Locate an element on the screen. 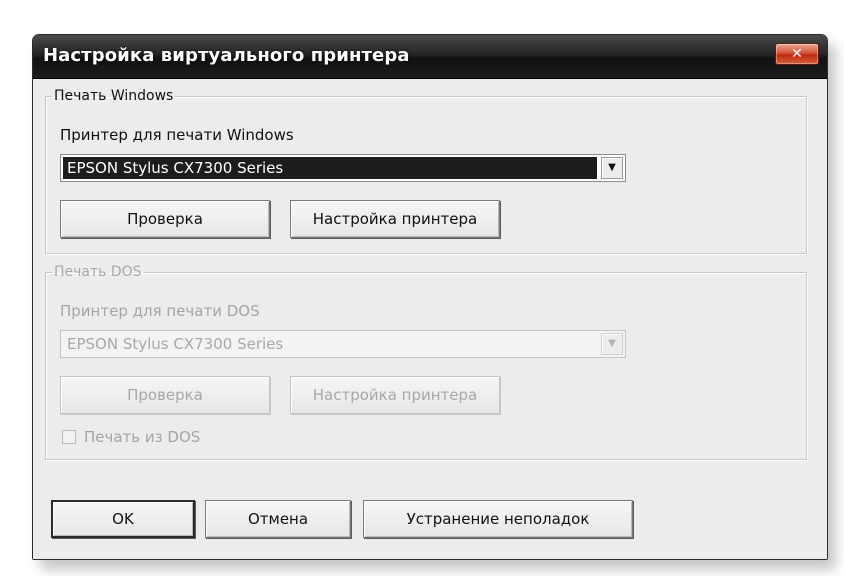 Image resolution: width=844 pixels, height=576 pixels. close-icon: ✕ is located at coordinates (797, 54).